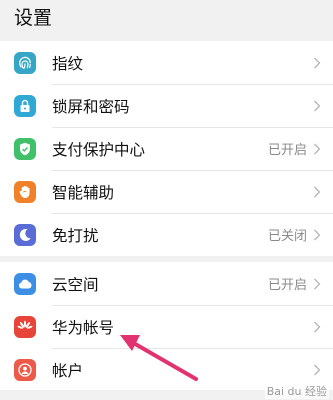 The image size is (333, 400). I want to click on settings-item-payment-protection: 支付保护中心 已开启, so click(166, 148).